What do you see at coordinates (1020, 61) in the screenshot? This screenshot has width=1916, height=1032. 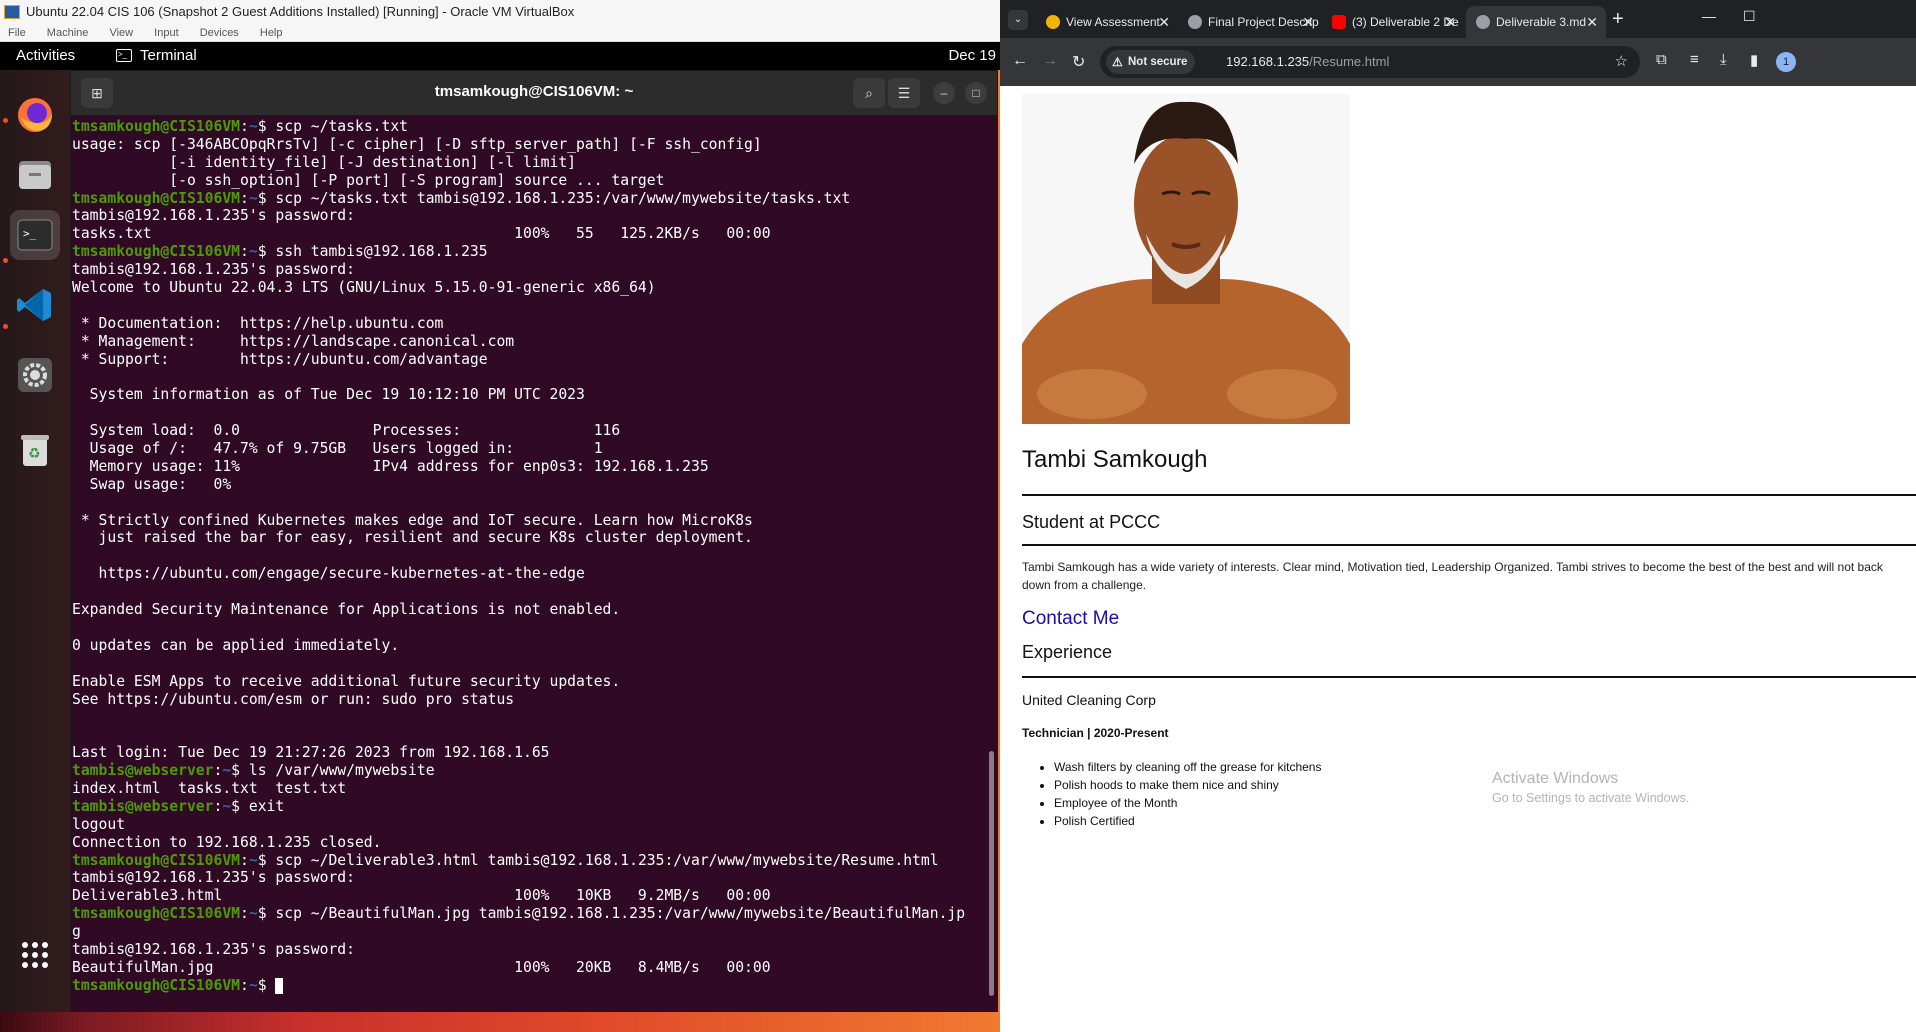 I see `back-icon: ←` at bounding box center [1020, 61].